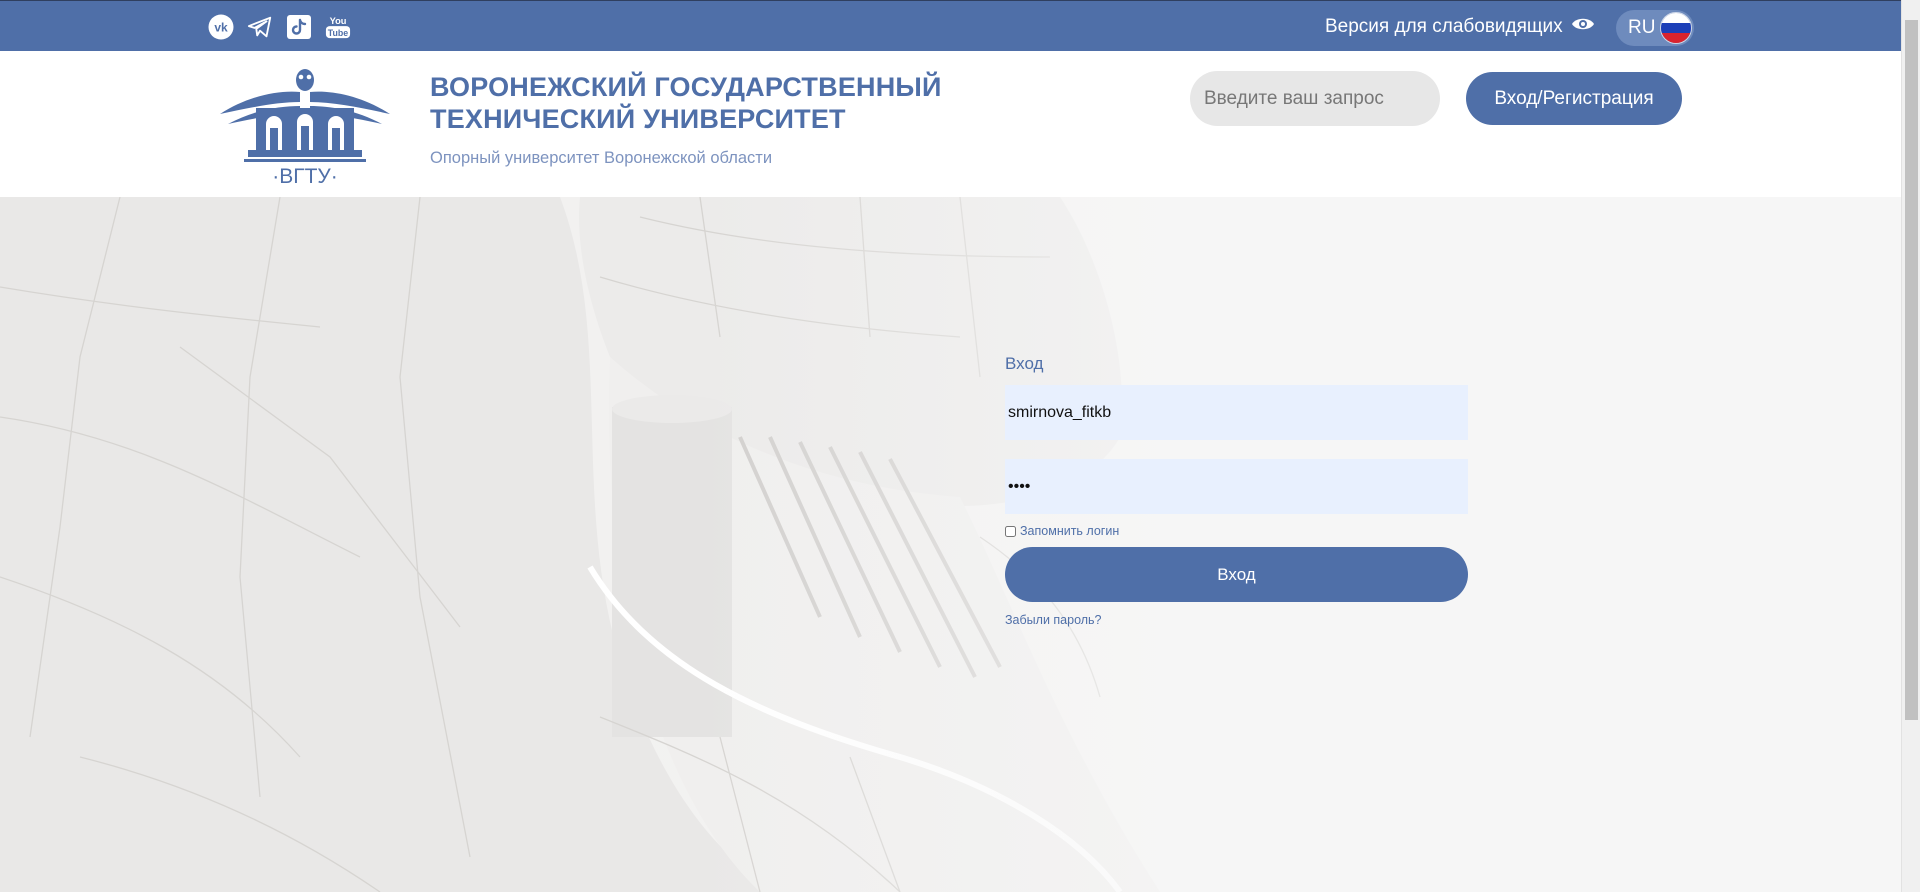 Image resolution: width=1920 pixels, height=892 pixels. What do you see at coordinates (1024, 363) in the screenshot?
I see `login-form-title: Вход` at bounding box center [1024, 363].